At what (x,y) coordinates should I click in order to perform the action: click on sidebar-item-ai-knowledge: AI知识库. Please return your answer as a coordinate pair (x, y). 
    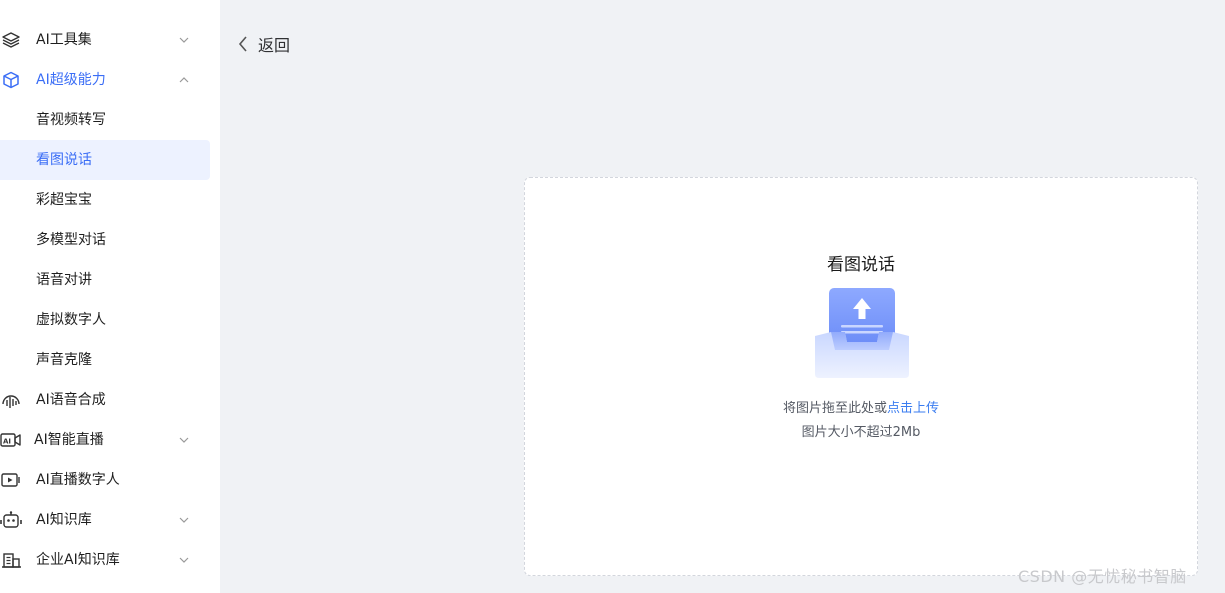
    Looking at the image, I should click on (105, 520).